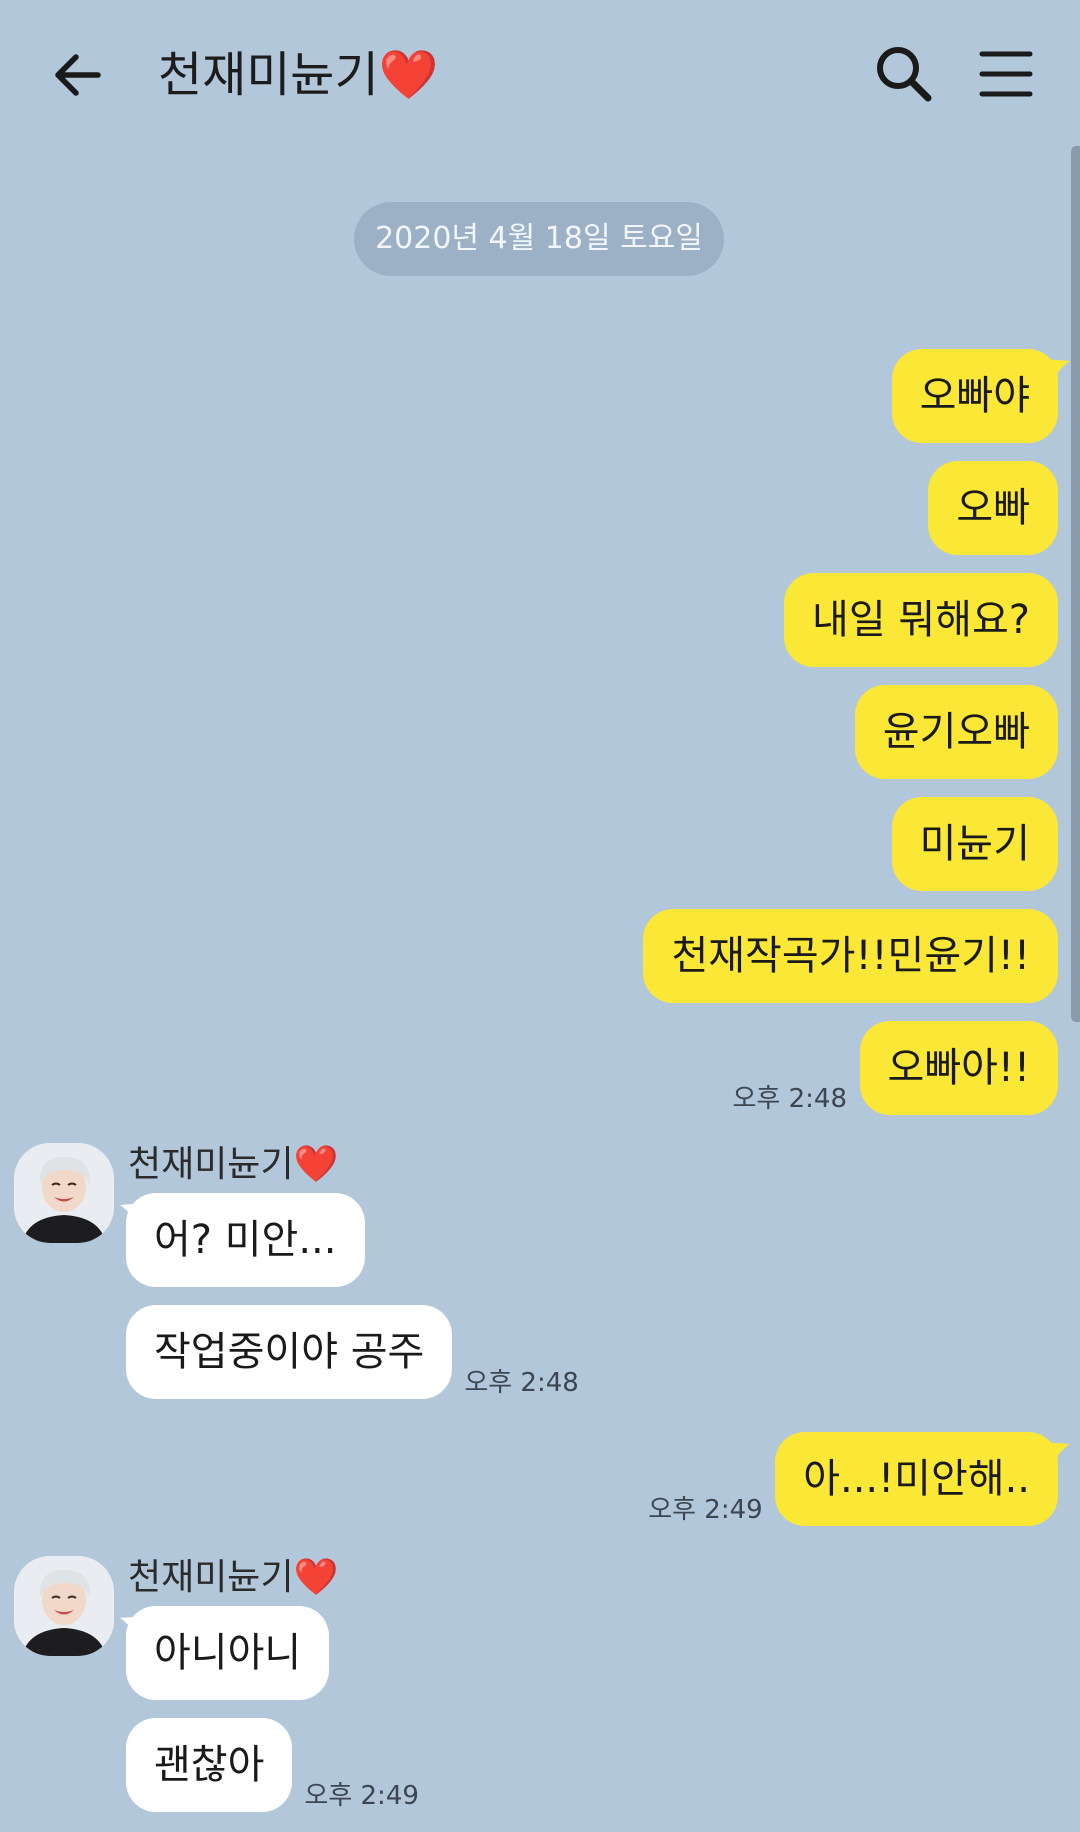  I want to click on my-message-bubble: 윤기오빠, so click(956, 732).